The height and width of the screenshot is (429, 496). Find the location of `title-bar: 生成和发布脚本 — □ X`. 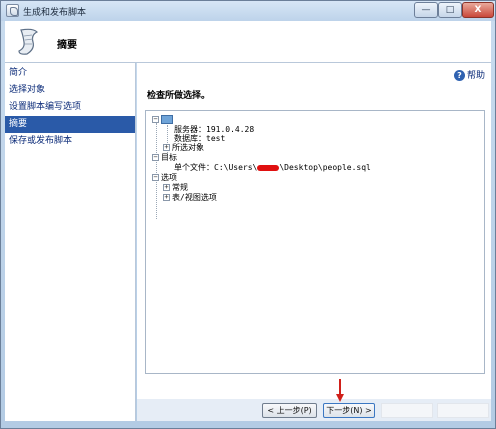

title-bar: 生成和发布脚本 — □ X is located at coordinates (248, 11).